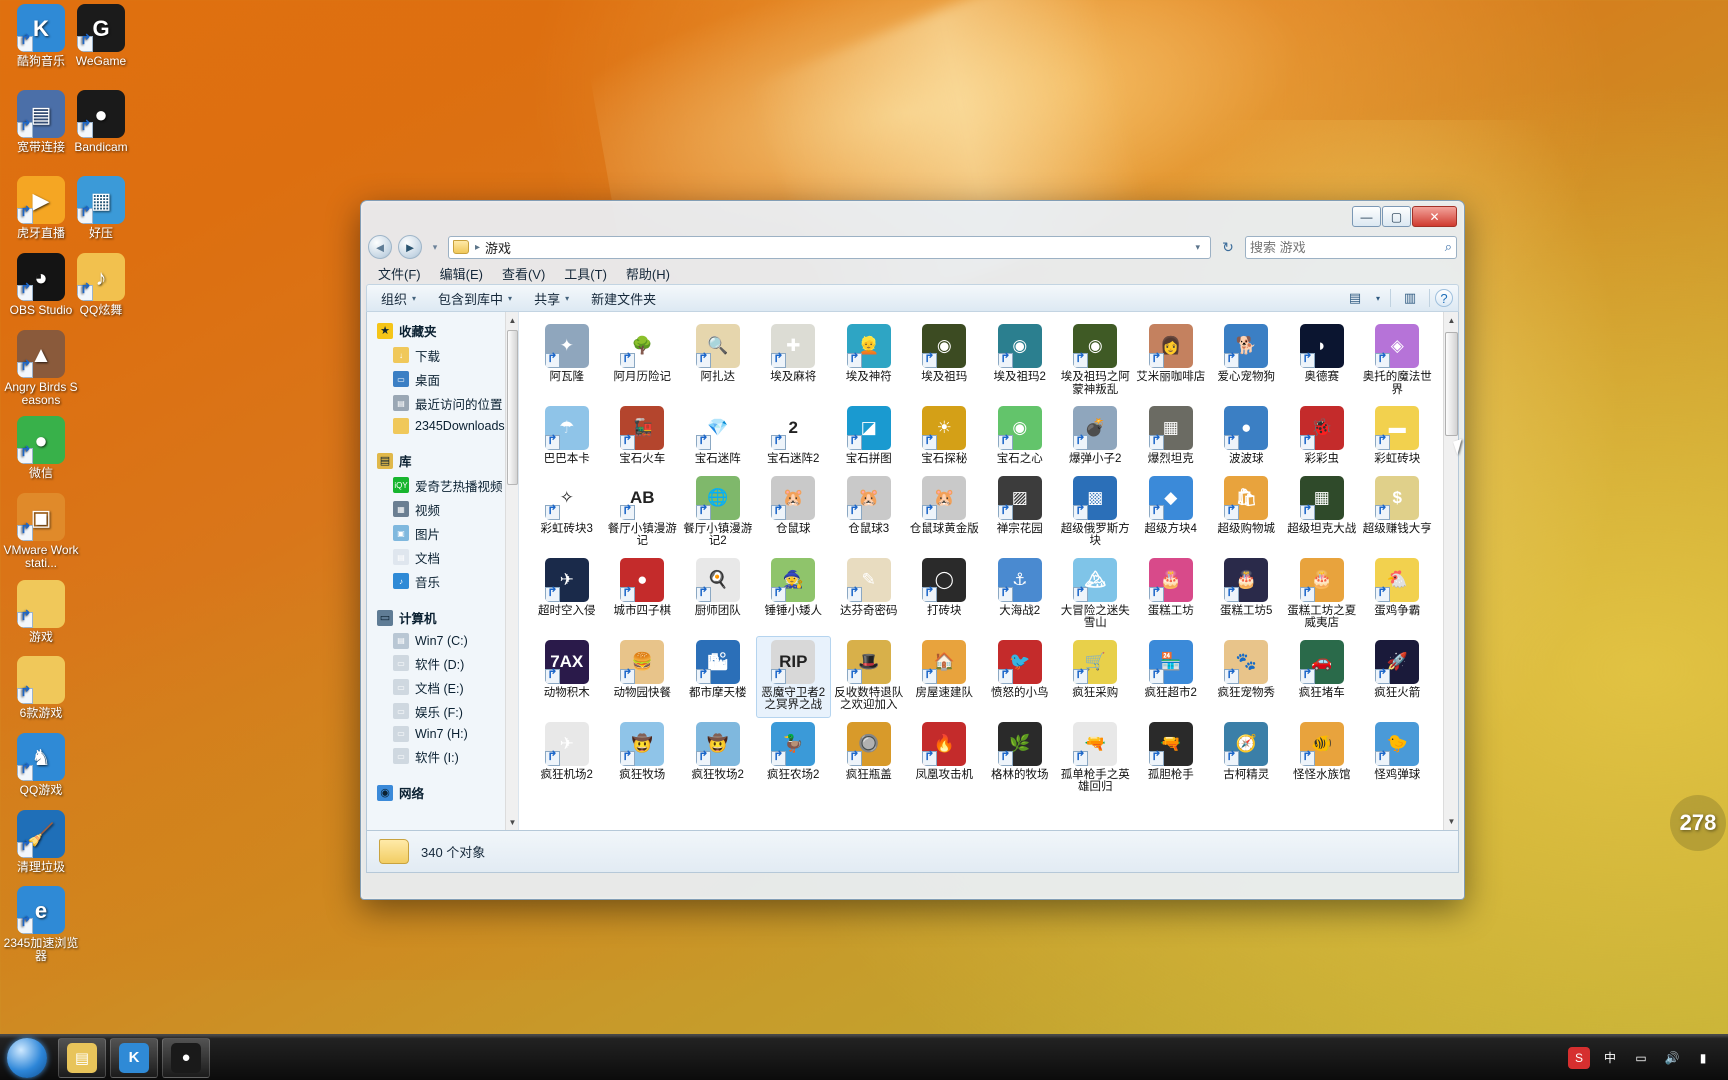 The width and height of the screenshot is (1728, 1080). What do you see at coordinates (623, 298) in the screenshot?
I see `new-folder-button: 新建文件夹` at bounding box center [623, 298].